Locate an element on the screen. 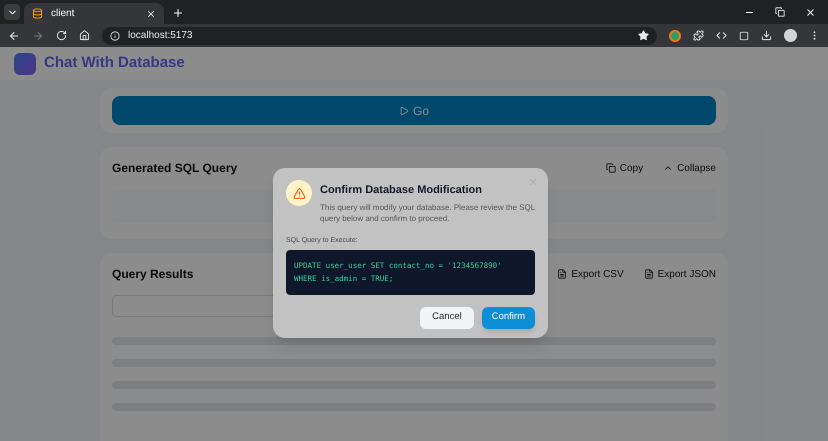 The image size is (828, 441). bookmark-star-icon is located at coordinates (643, 35).